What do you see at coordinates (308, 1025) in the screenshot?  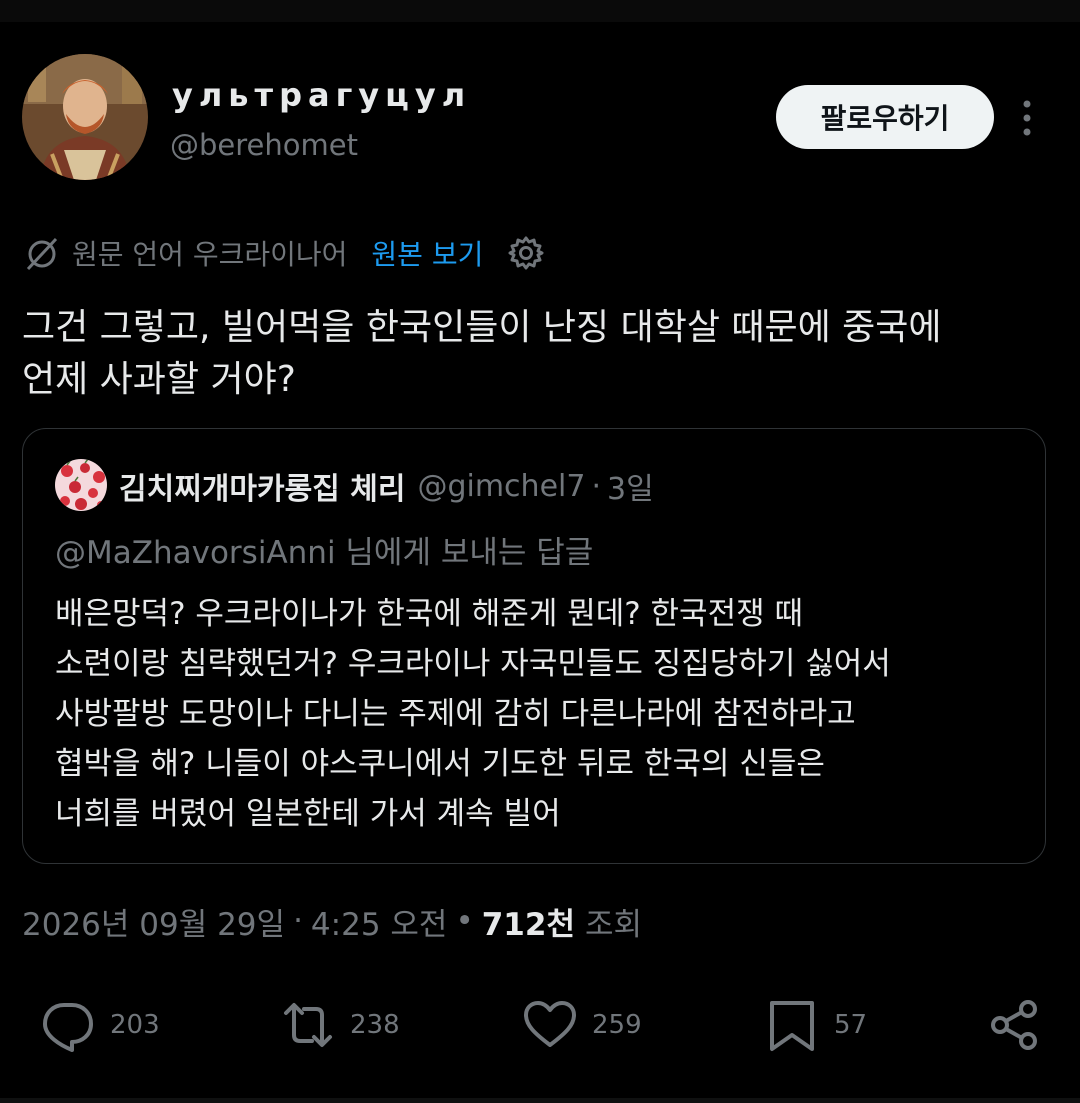 I see `retweet-icon` at bounding box center [308, 1025].